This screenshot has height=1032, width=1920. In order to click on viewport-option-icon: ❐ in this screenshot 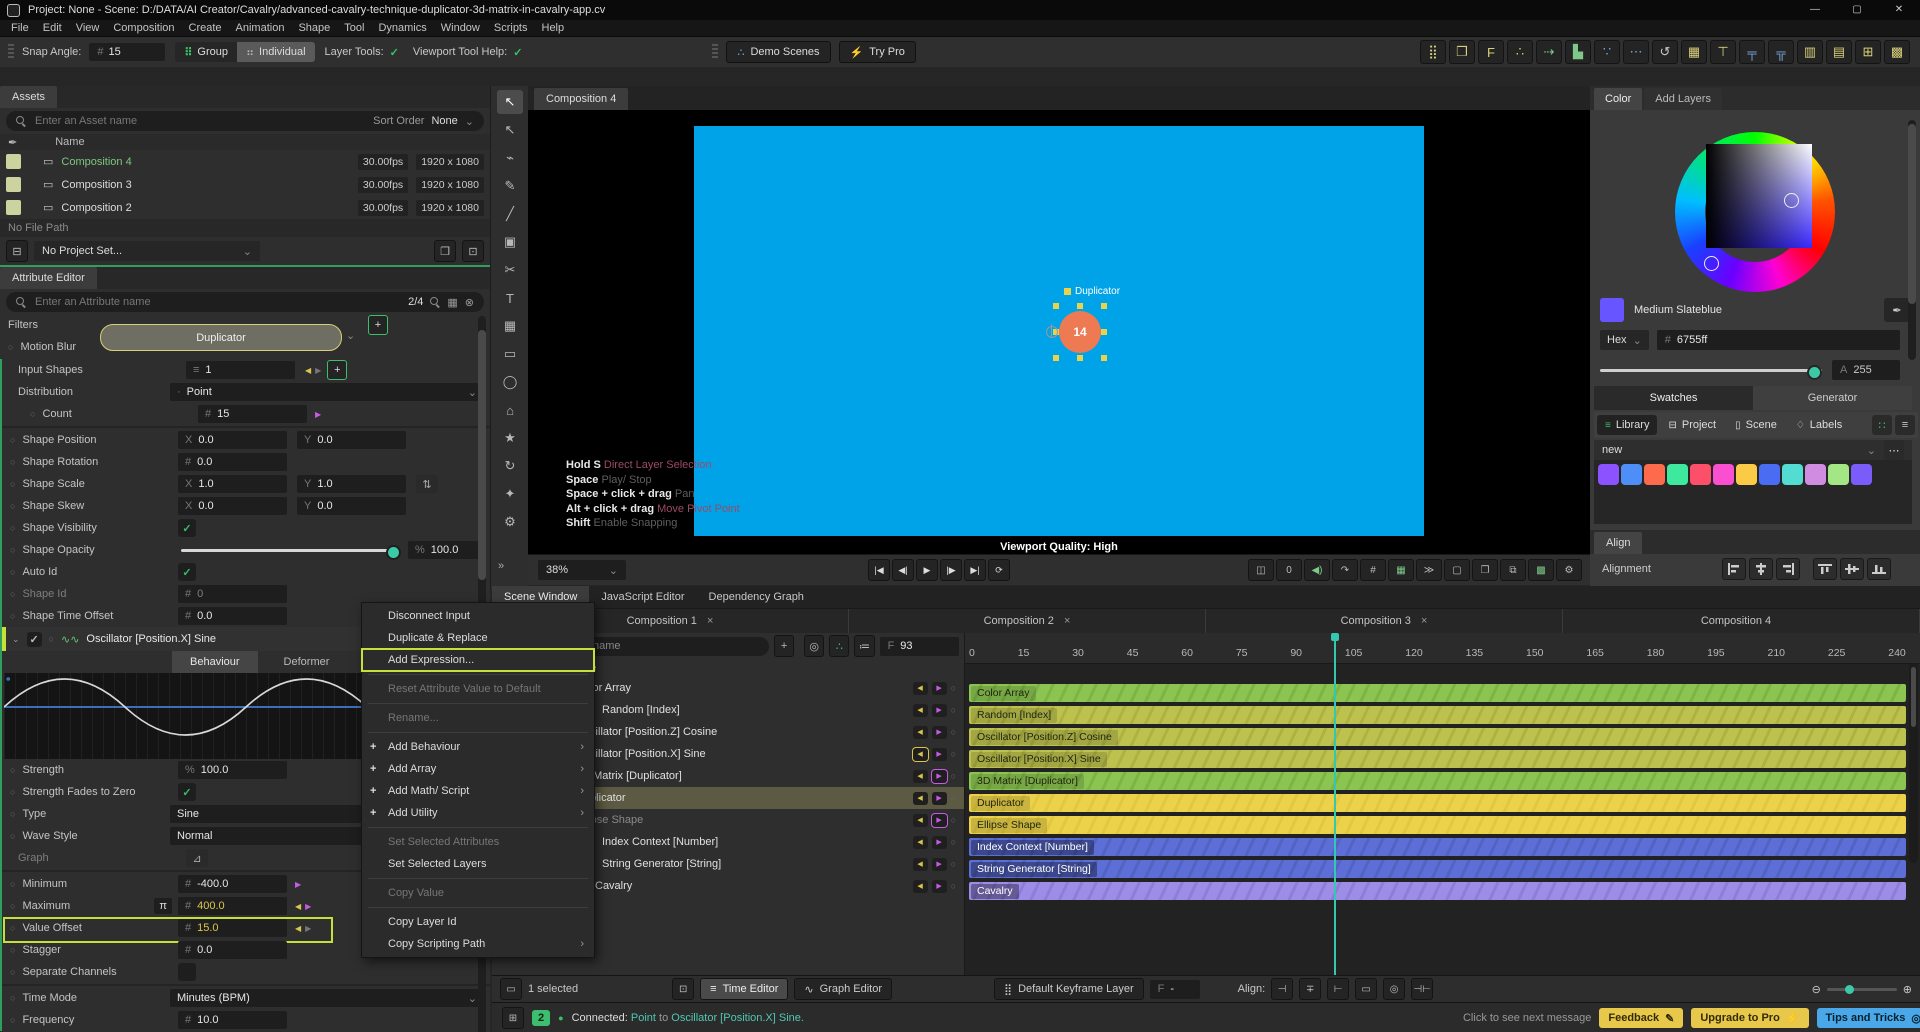, I will do `click(1485, 570)`.